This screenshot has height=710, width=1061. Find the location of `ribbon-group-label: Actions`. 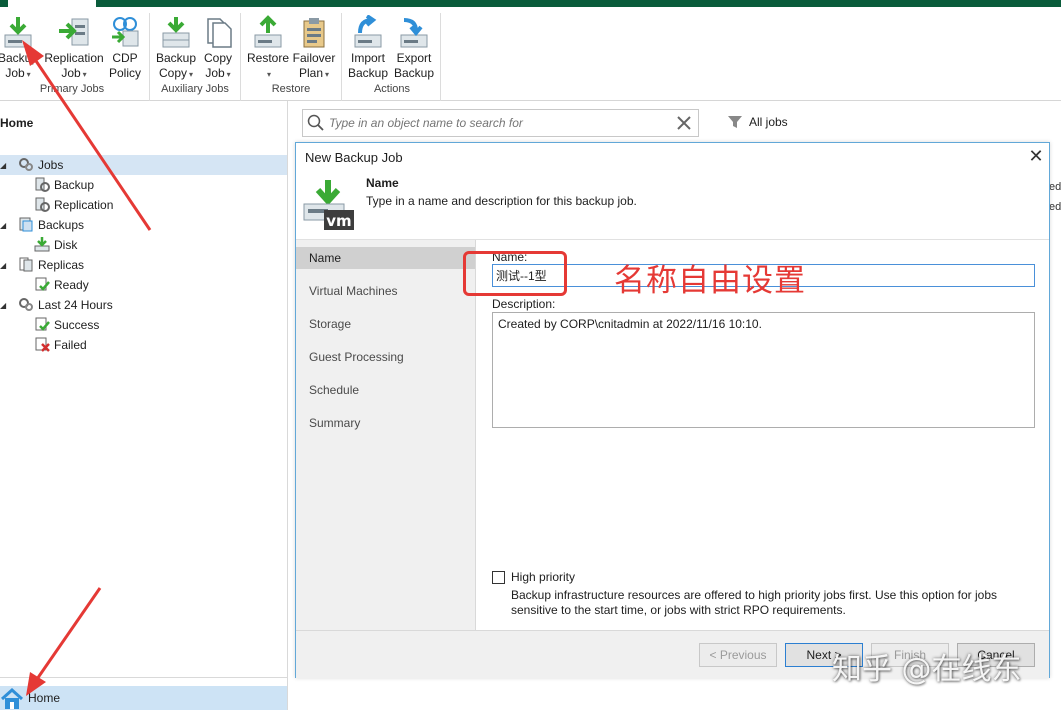

ribbon-group-label: Actions is located at coordinates (392, 89).